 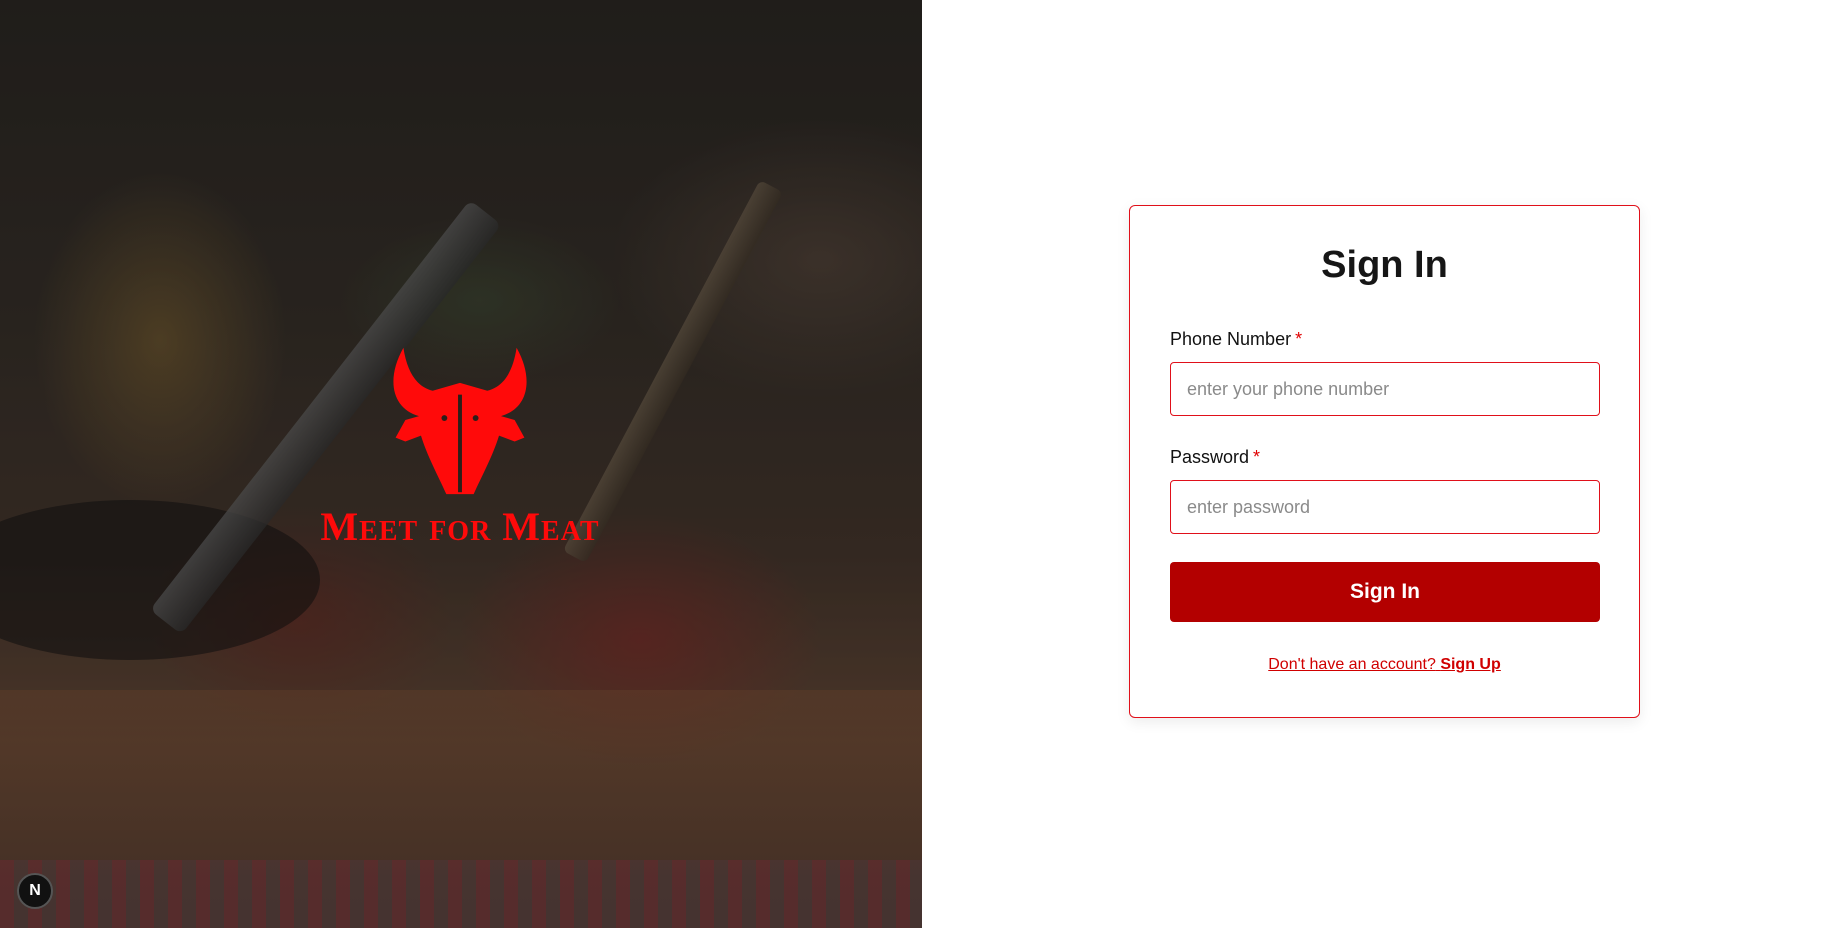 What do you see at coordinates (460, 526) in the screenshot?
I see `brand-name: Meet for Meat` at bounding box center [460, 526].